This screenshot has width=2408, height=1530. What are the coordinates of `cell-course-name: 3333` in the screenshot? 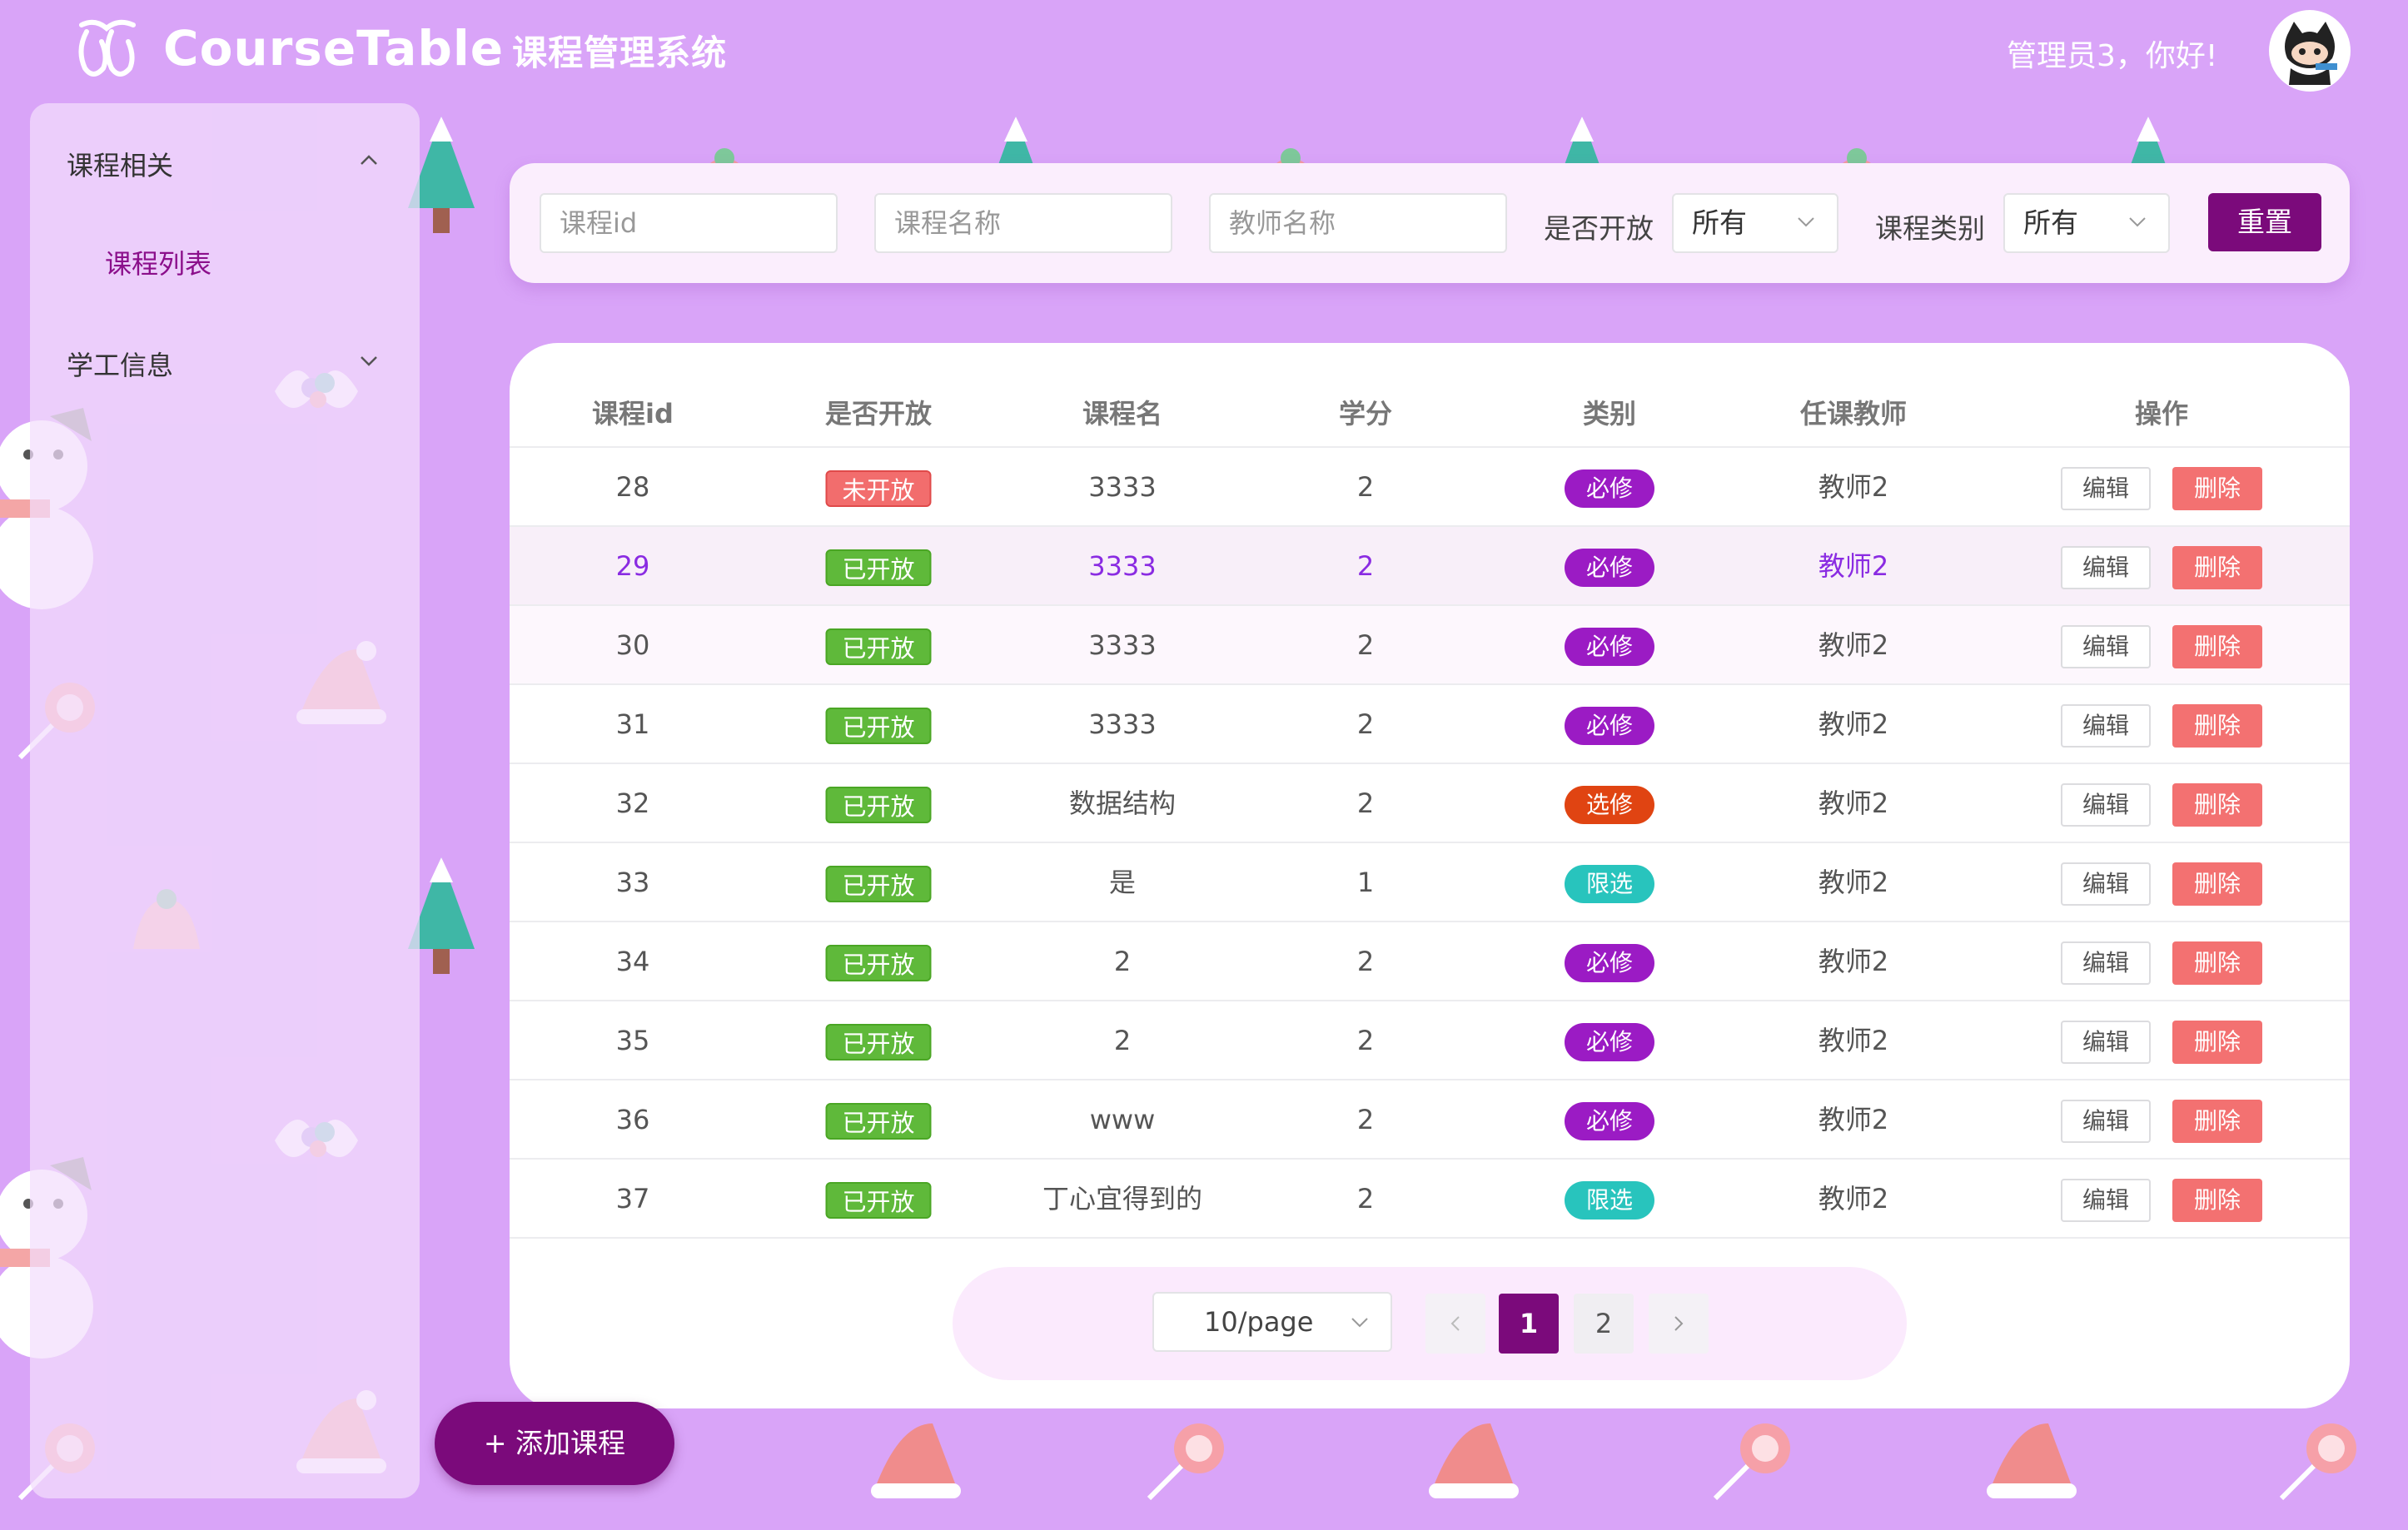 It's located at (1123, 566).